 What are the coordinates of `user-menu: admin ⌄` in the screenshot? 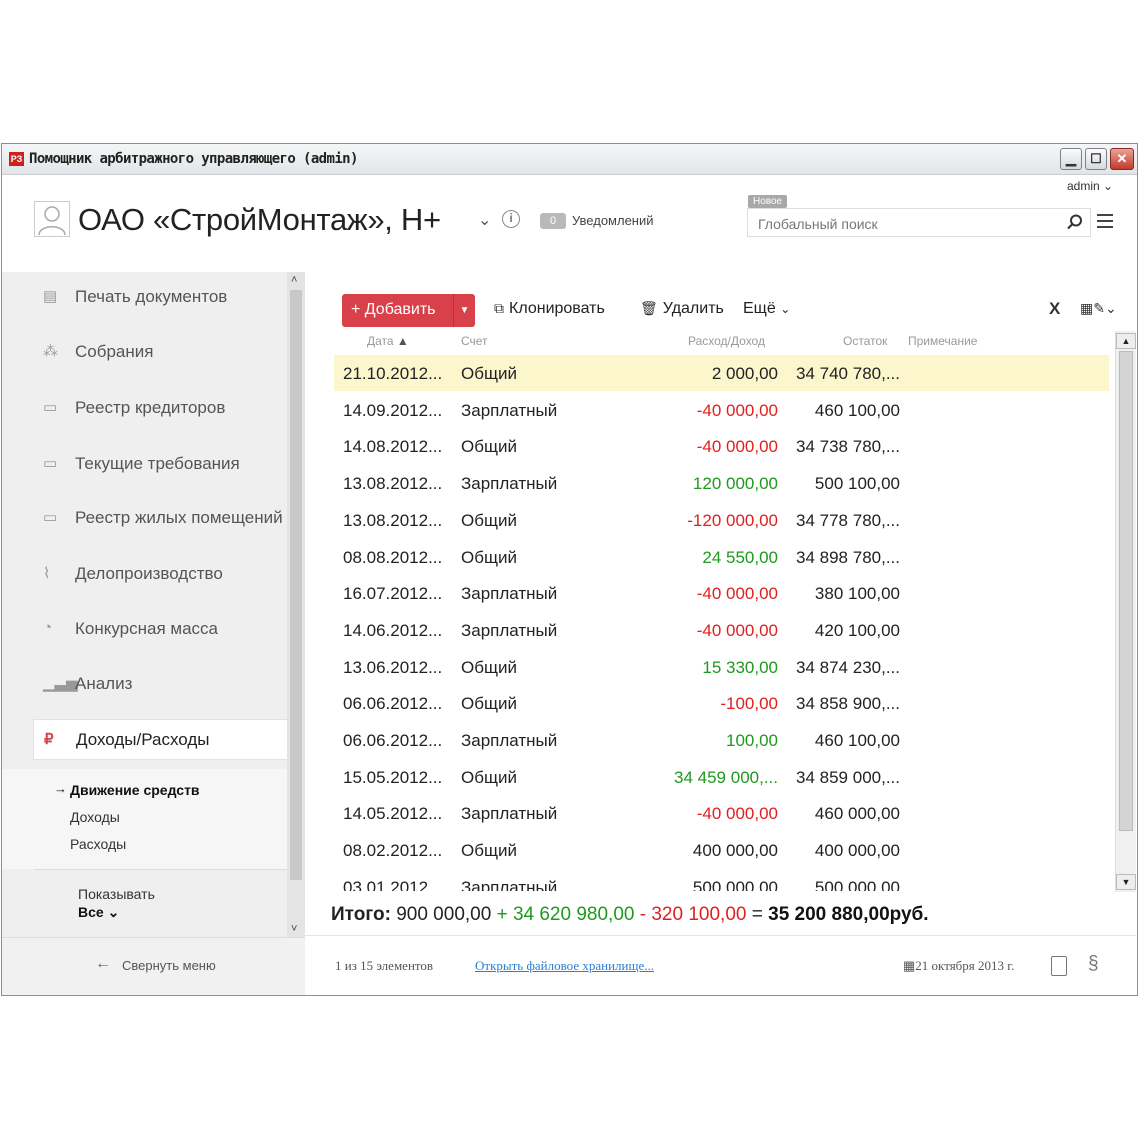 It's located at (1090, 186).